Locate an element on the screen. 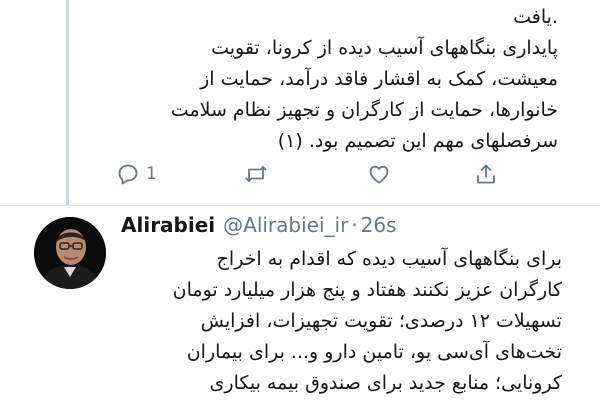 The image size is (600, 400). retweet-button is located at coordinates (256, 174).